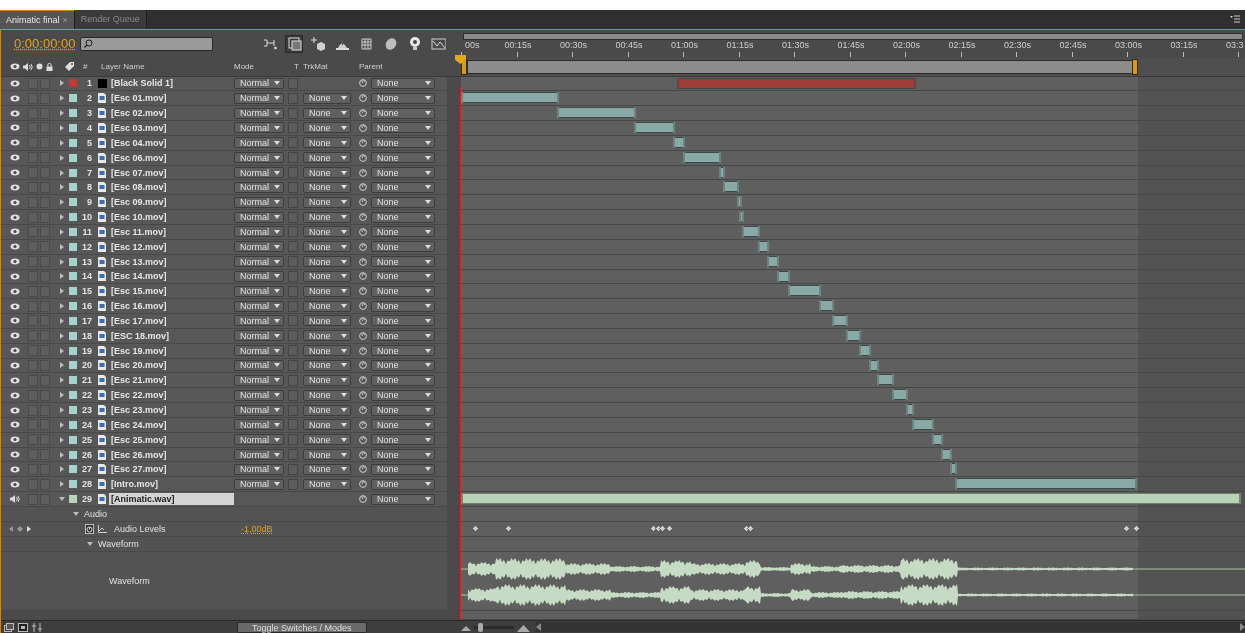 The image size is (1245, 633). Describe the element at coordinates (890, 627) in the screenshot. I see `scroll-bar` at that location.